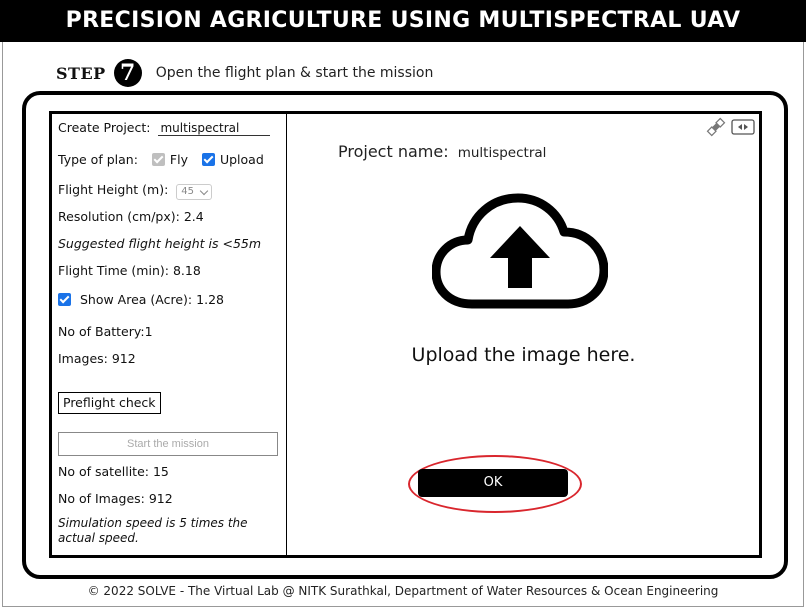 The width and height of the screenshot is (806, 610). I want to click on show-area-checkbox, so click(64, 299).